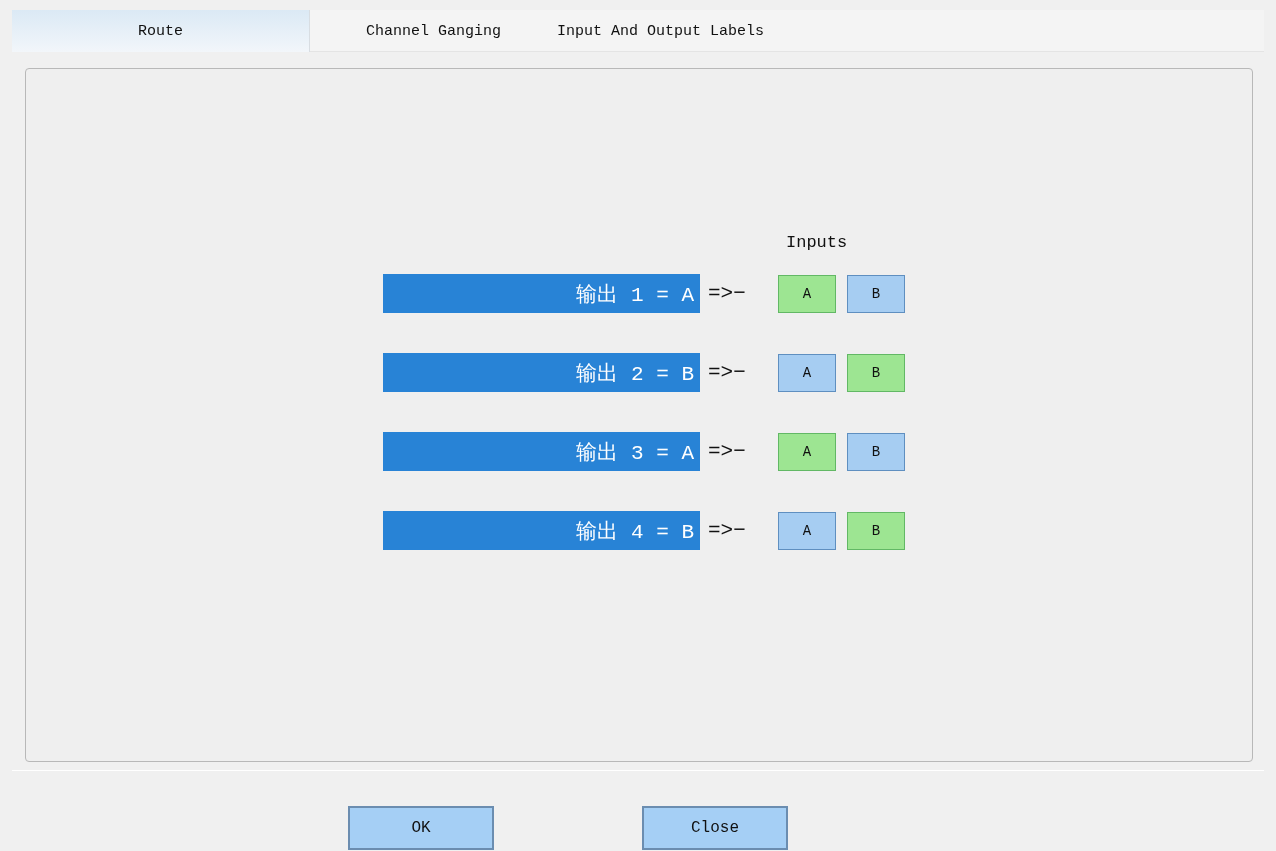  Describe the element at coordinates (541, 451) in the screenshot. I see `output-label: 输出 3 = A` at that location.